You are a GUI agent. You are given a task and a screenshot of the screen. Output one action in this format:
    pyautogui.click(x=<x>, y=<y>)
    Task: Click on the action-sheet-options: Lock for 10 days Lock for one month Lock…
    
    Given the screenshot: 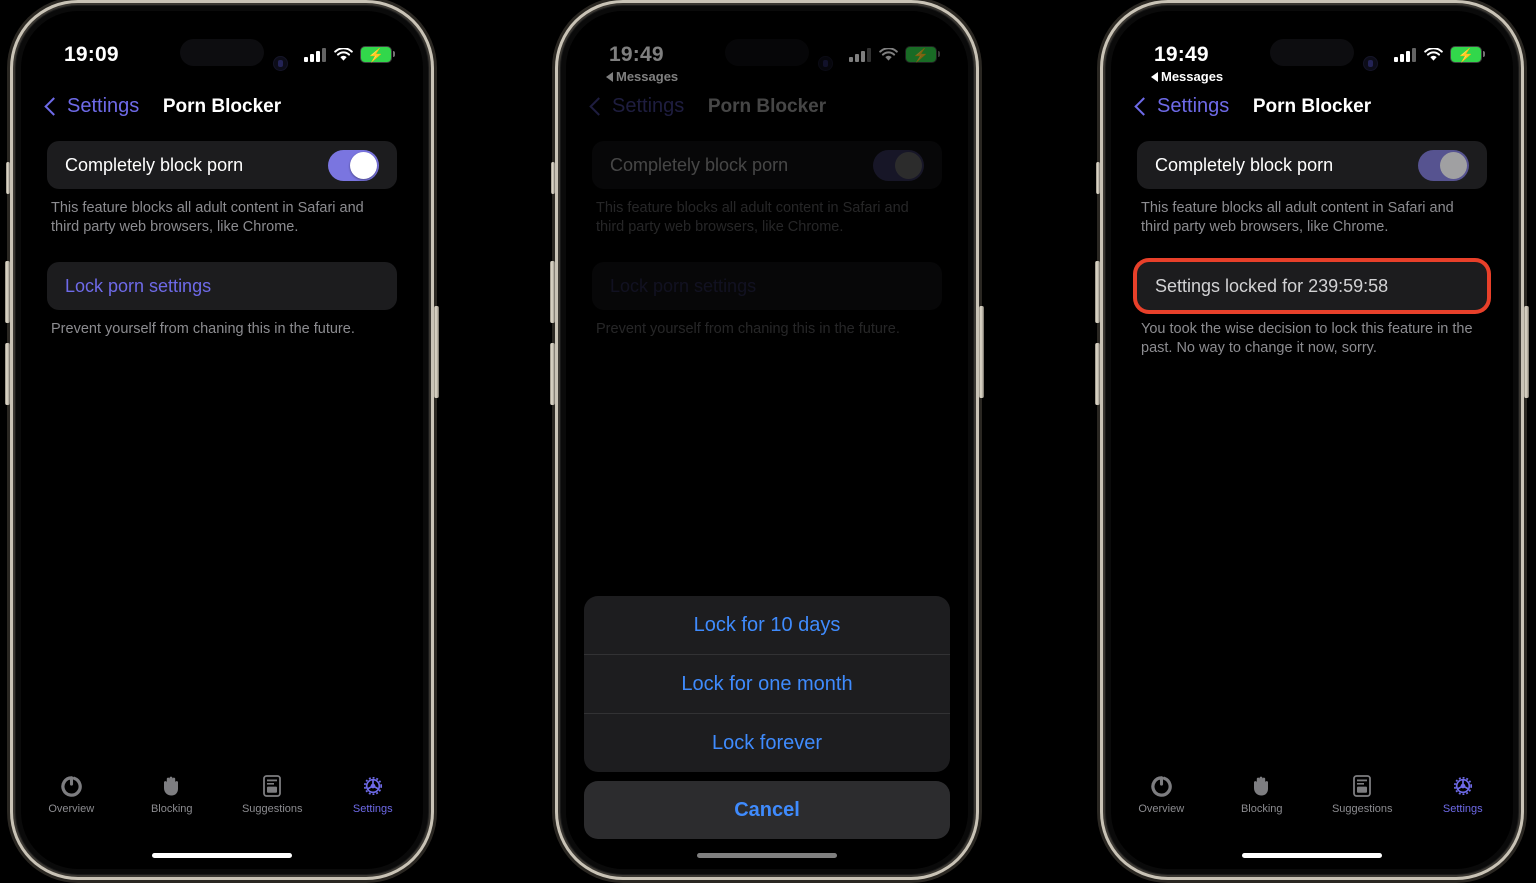 What is the action you would take?
    pyautogui.click(x=767, y=684)
    